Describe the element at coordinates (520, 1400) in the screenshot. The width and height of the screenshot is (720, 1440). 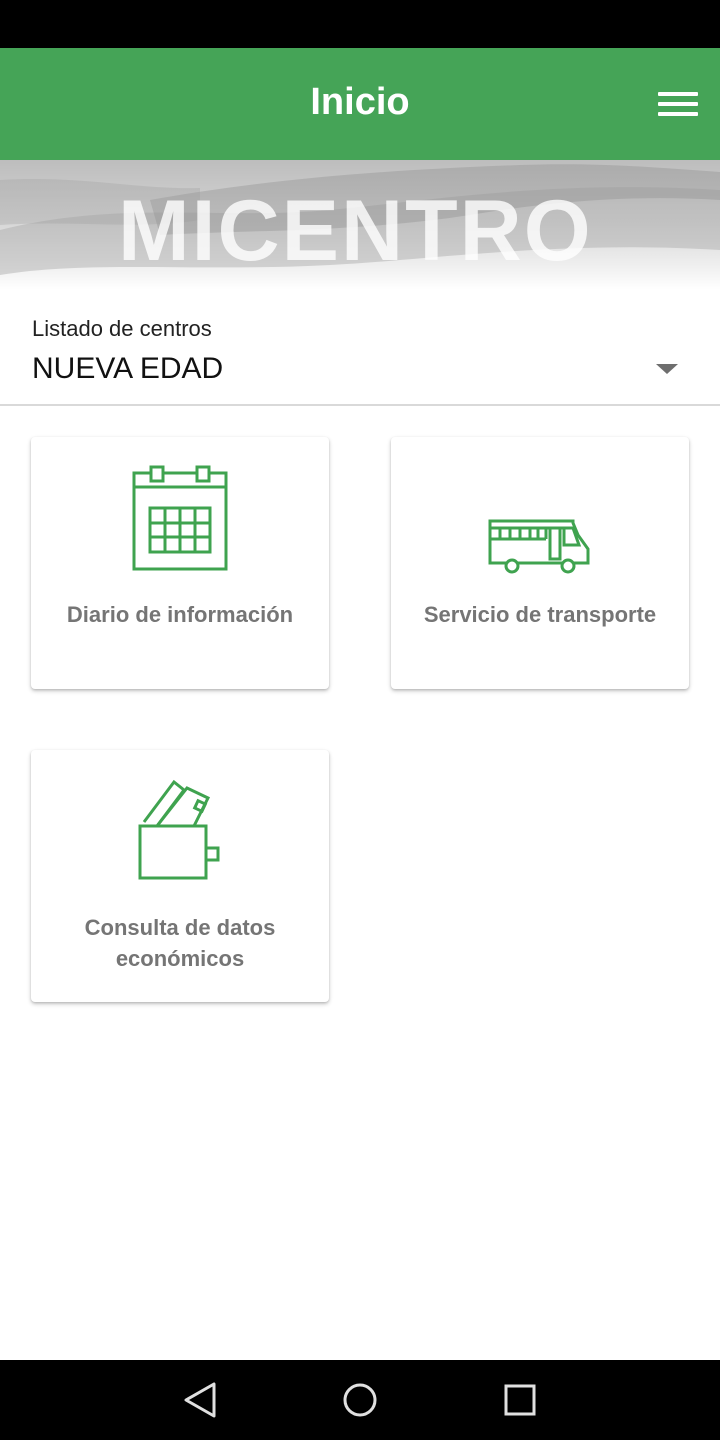
I see `recent-apps-icon` at that location.